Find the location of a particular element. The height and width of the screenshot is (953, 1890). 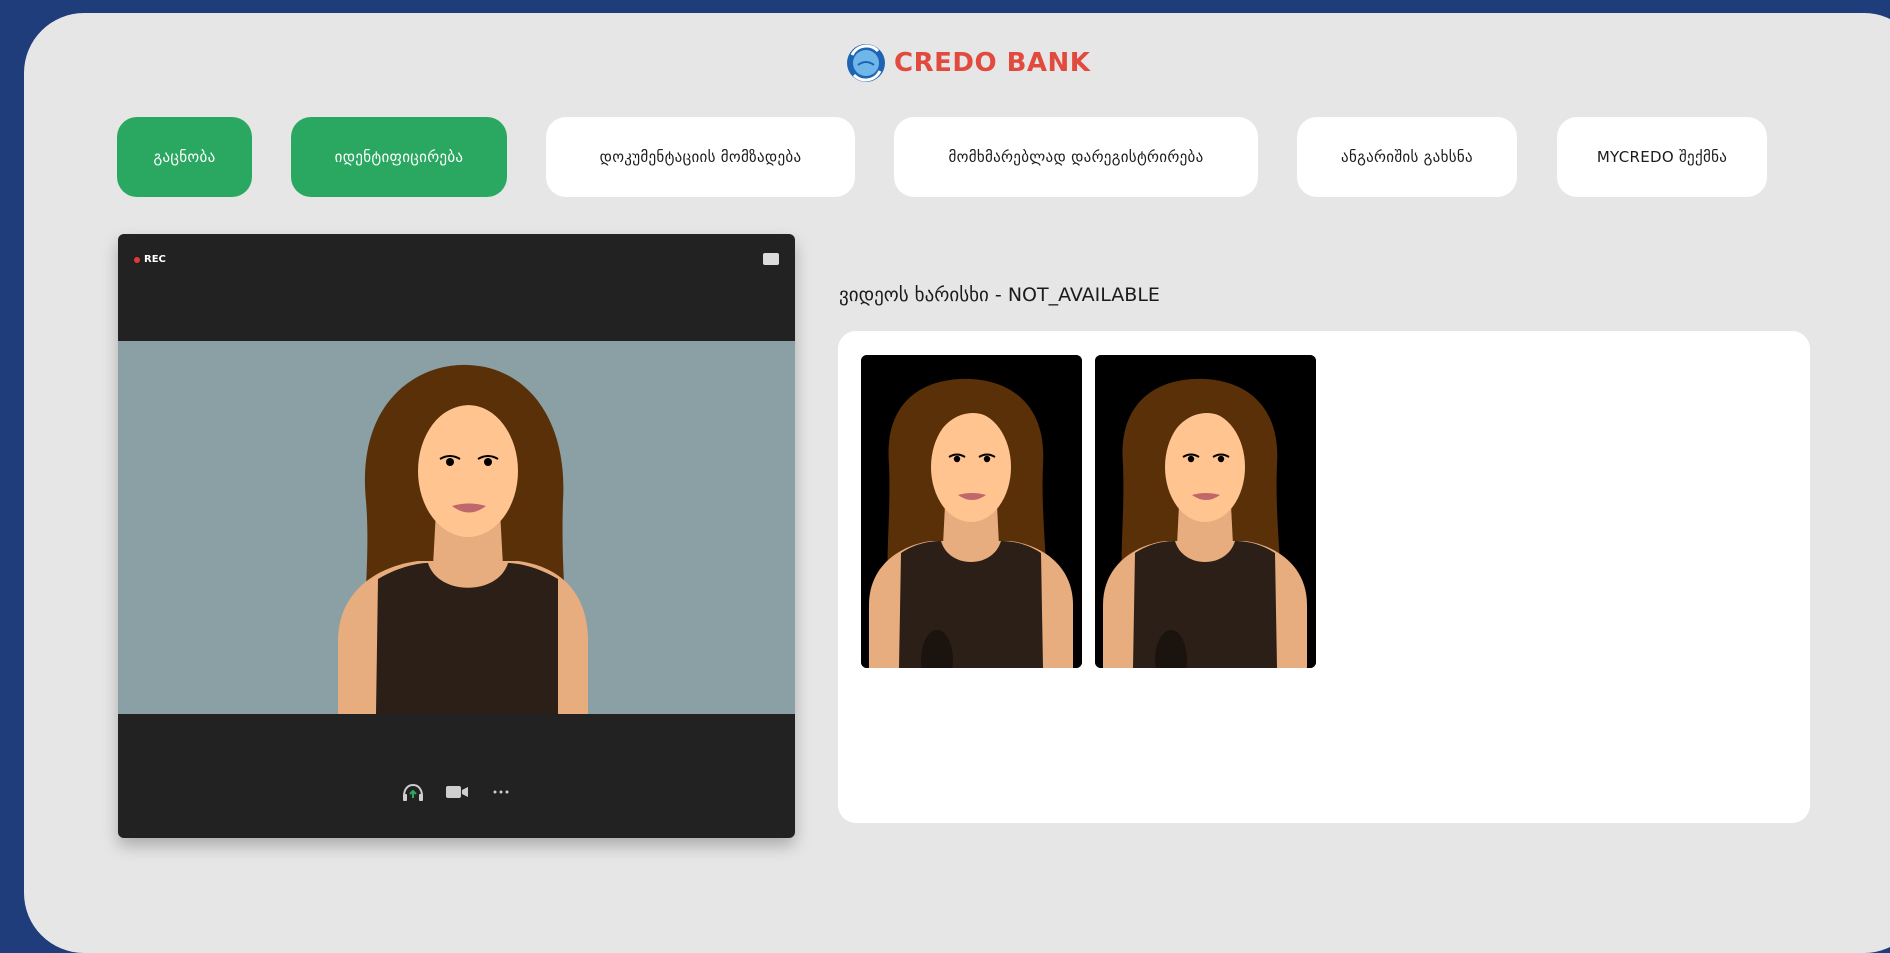

step-customer-registration: მომხმარებლად დარეგისტრირება is located at coordinates (1076, 157).